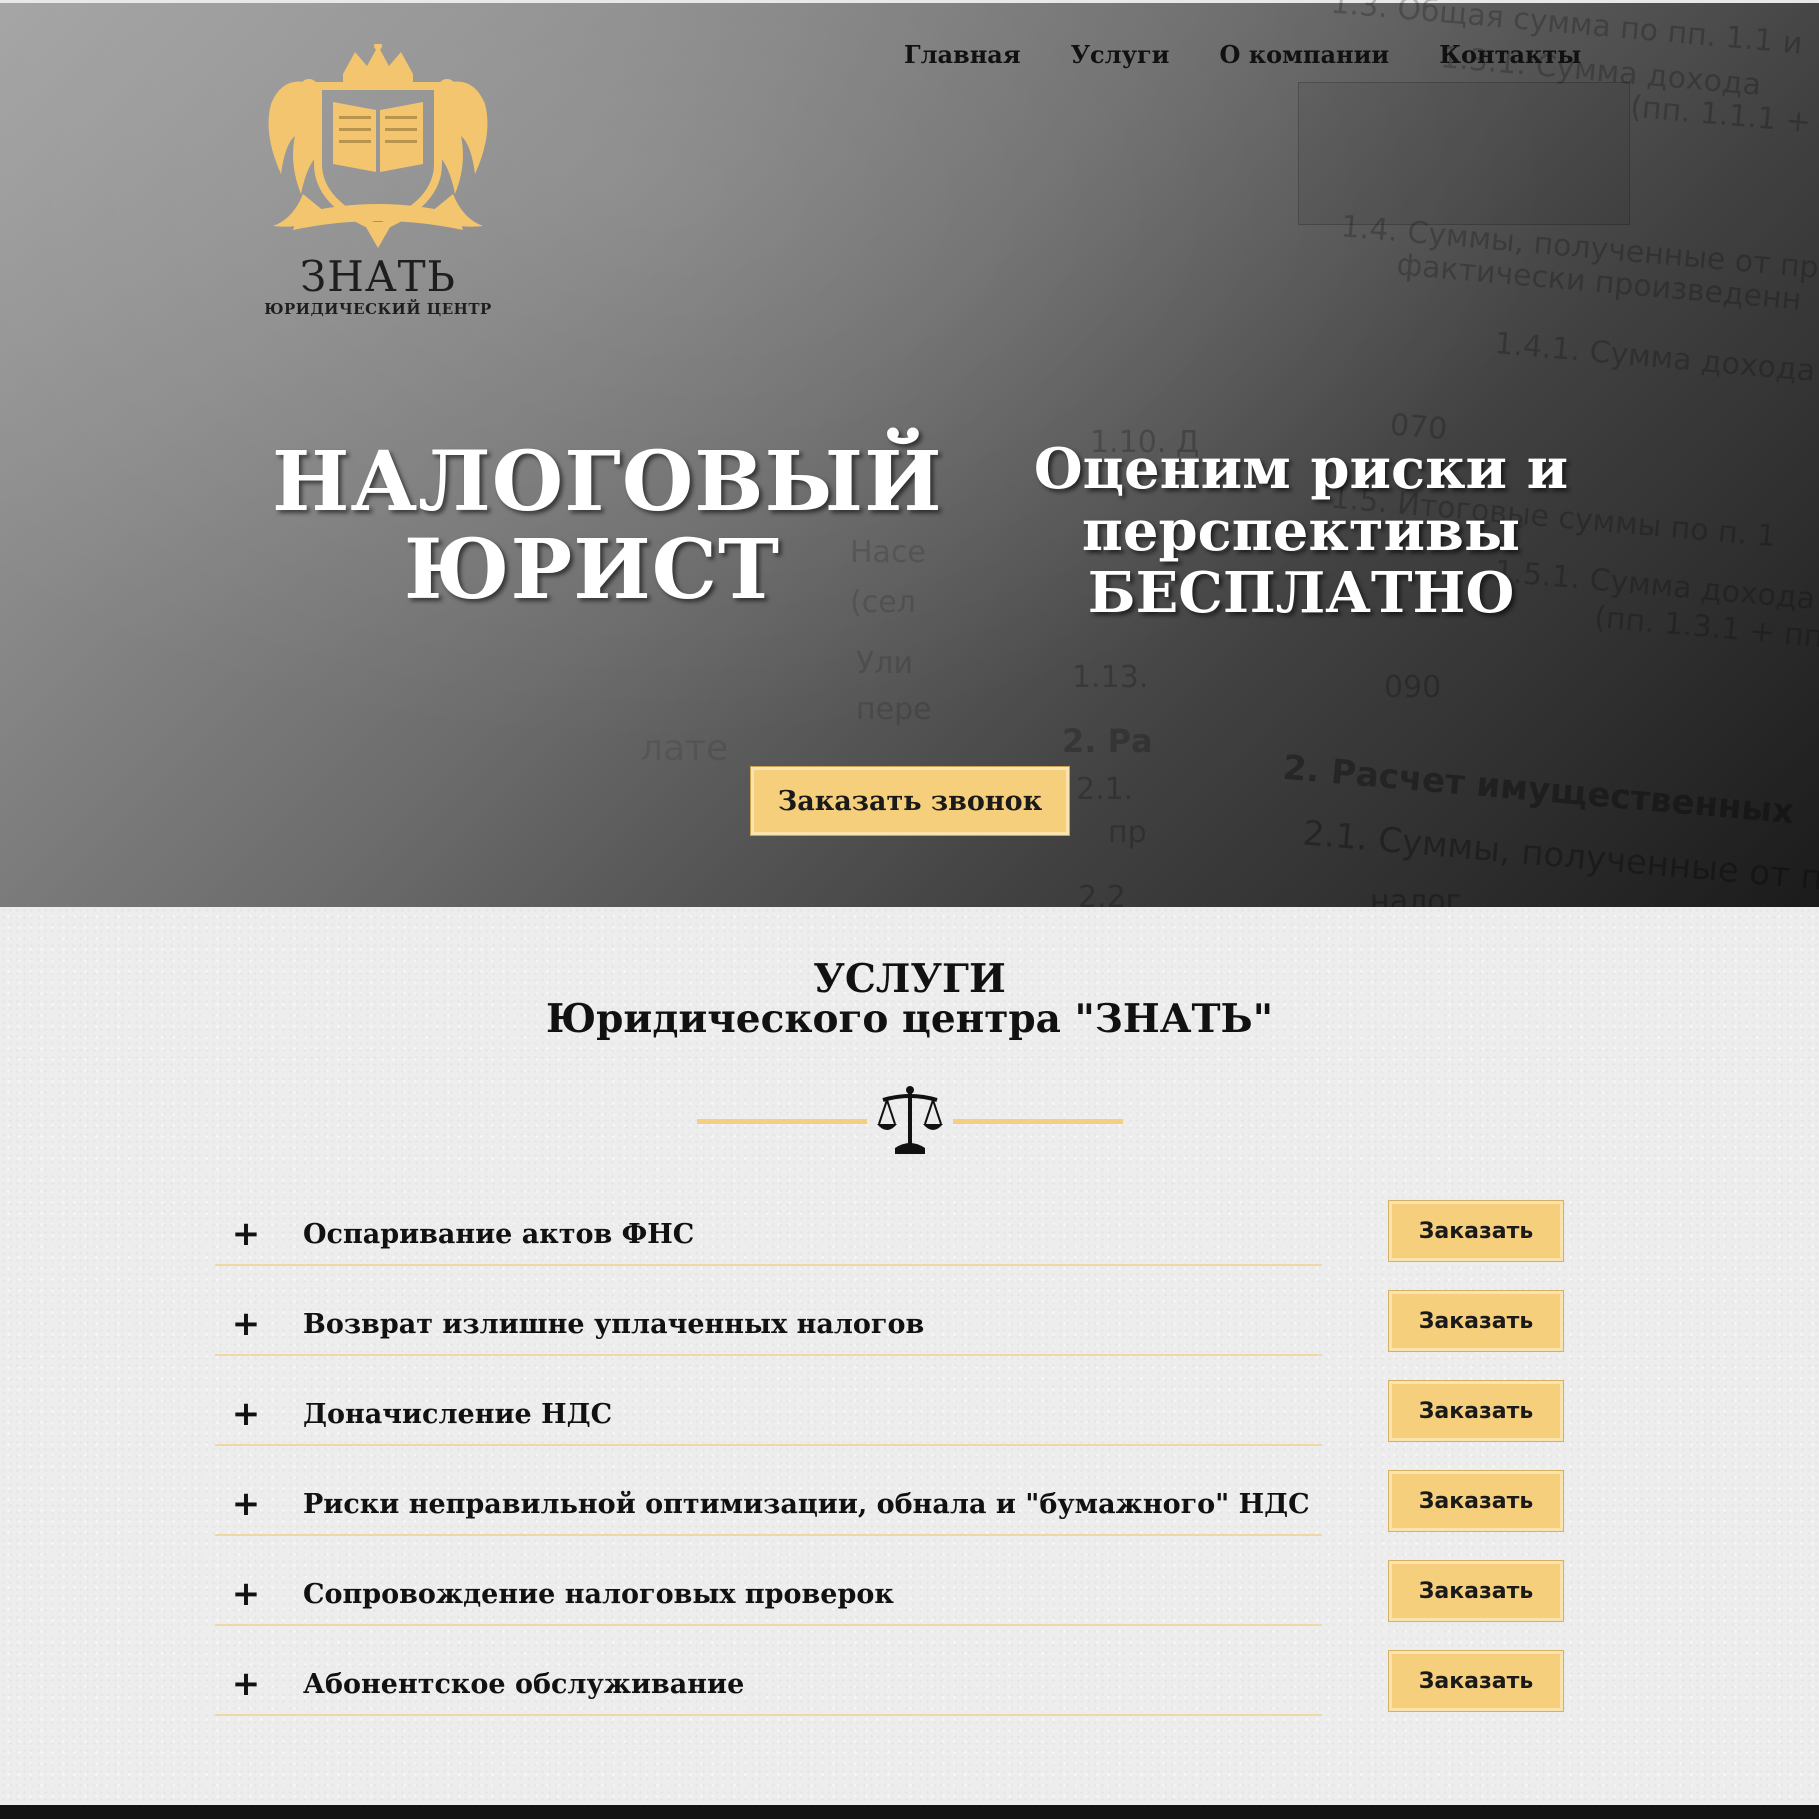  What do you see at coordinates (909, 1812) in the screenshot?
I see `footer-bar` at bounding box center [909, 1812].